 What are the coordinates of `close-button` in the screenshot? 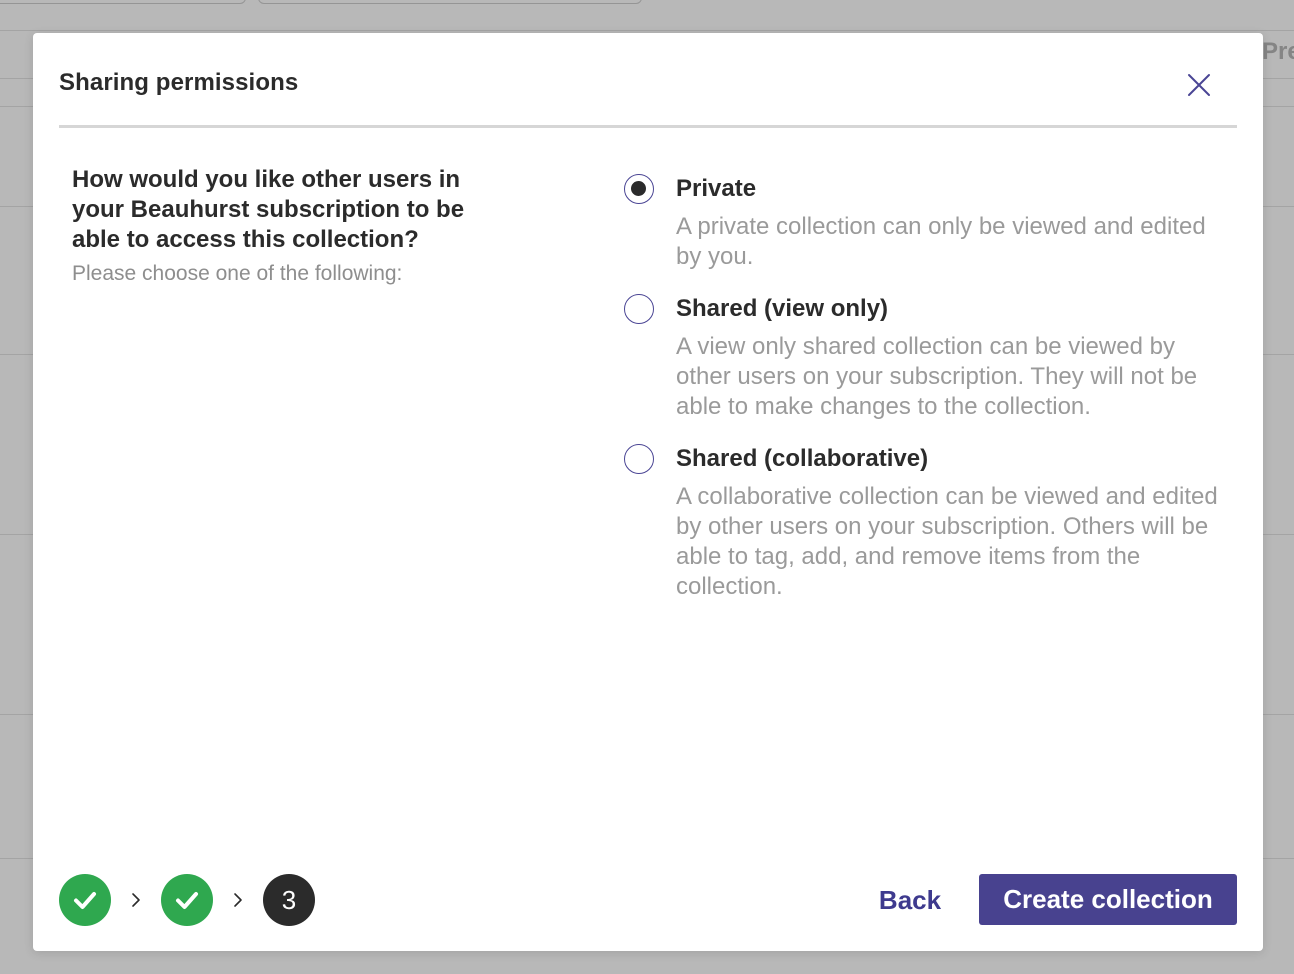 It's located at (1199, 85).